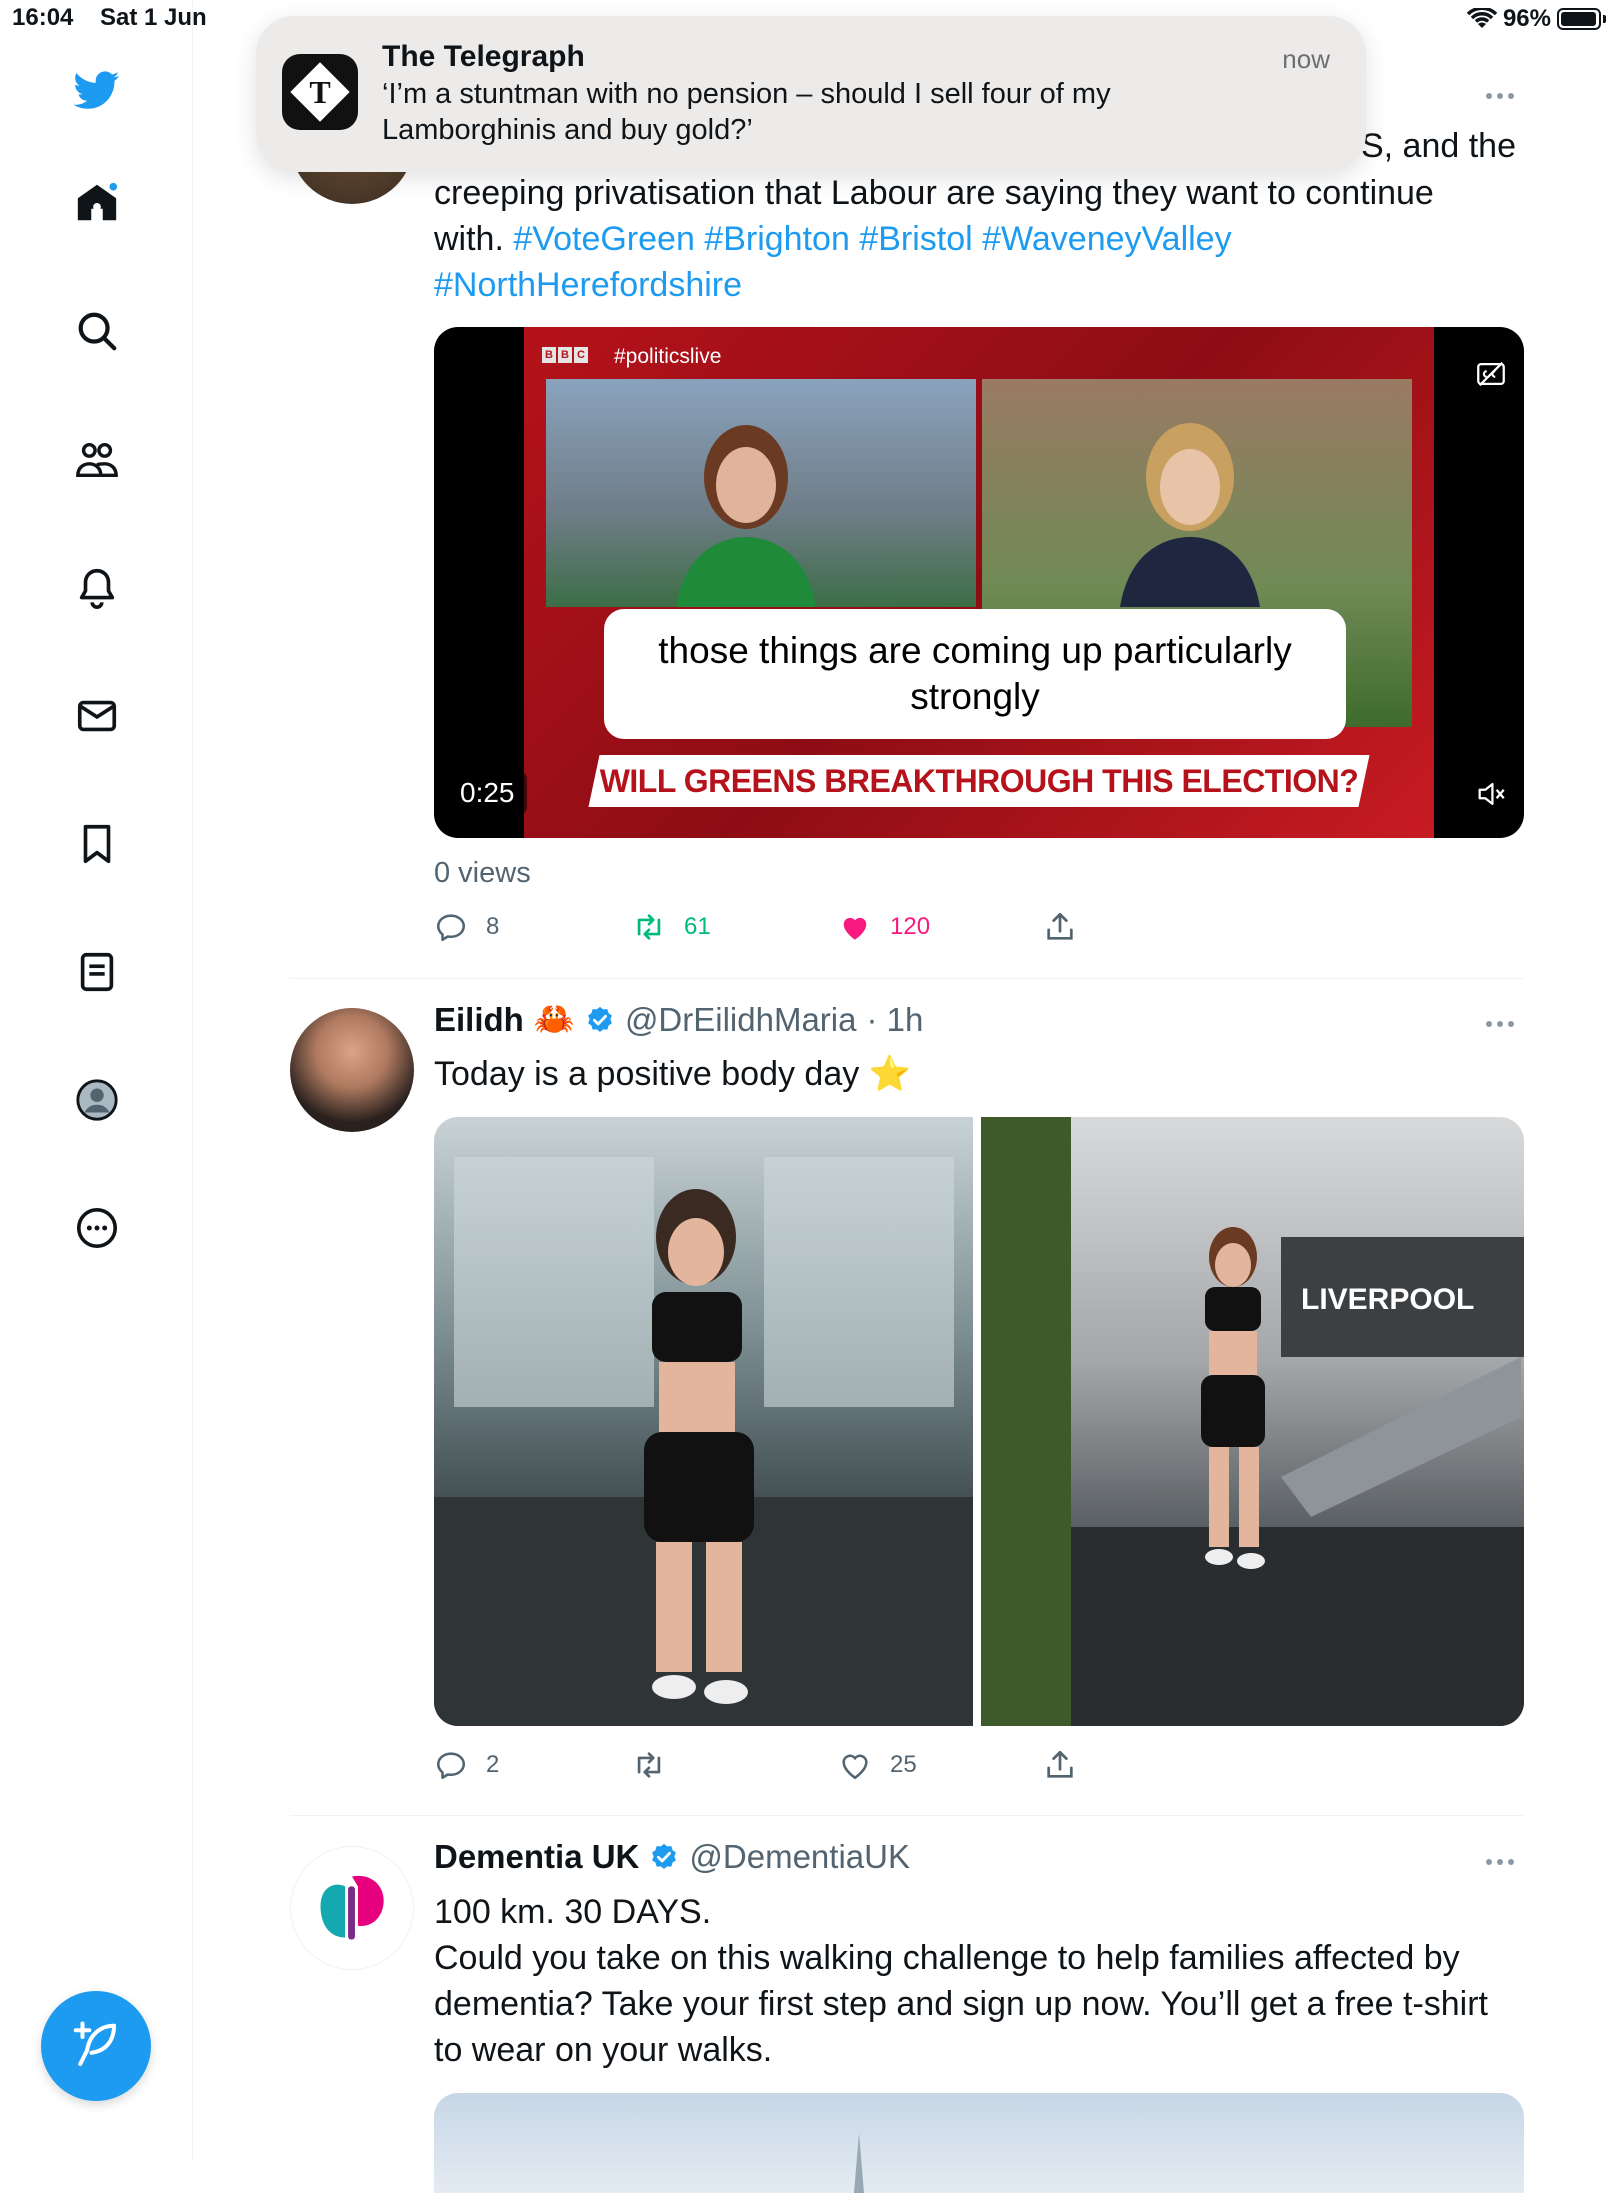 This screenshot has height=2193, width=1620. What do you see at coordinates (1387, 1299) in the screenshot?
I see `liverpool-sign: LIVERPOOL` at bounding box center [1387, 1299].